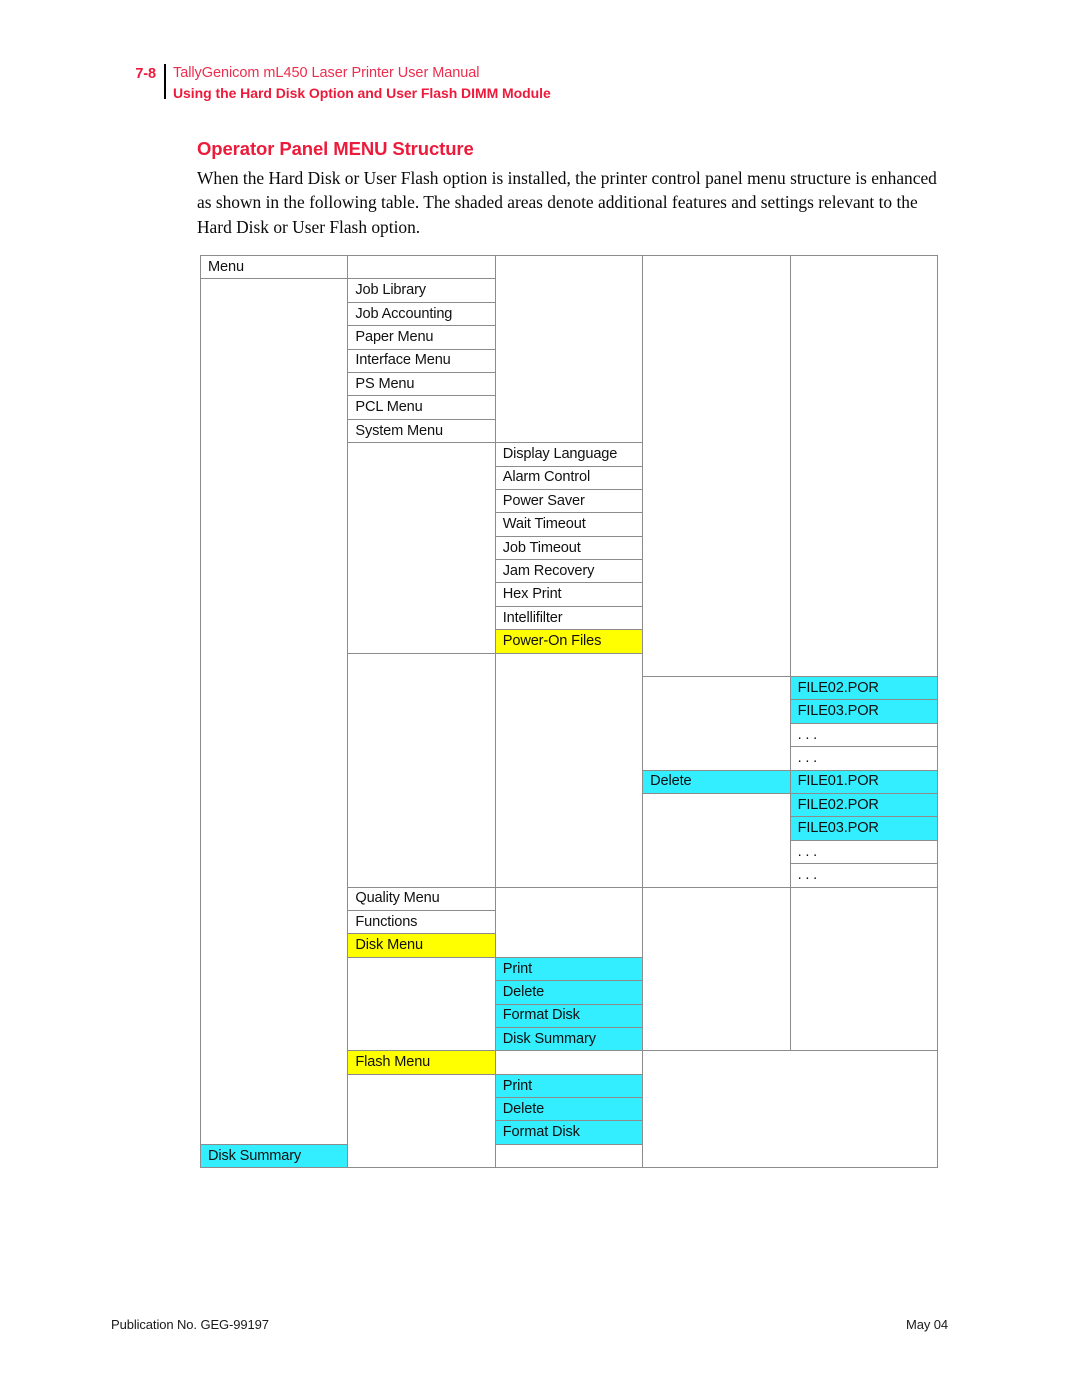 Image resolution: width=1080 pixels, height=1397 pixels. What do you see at coordinates (145, 74) in the screenshot?
I see `header-page-number: 7-8` at bounding box center [145, 74].